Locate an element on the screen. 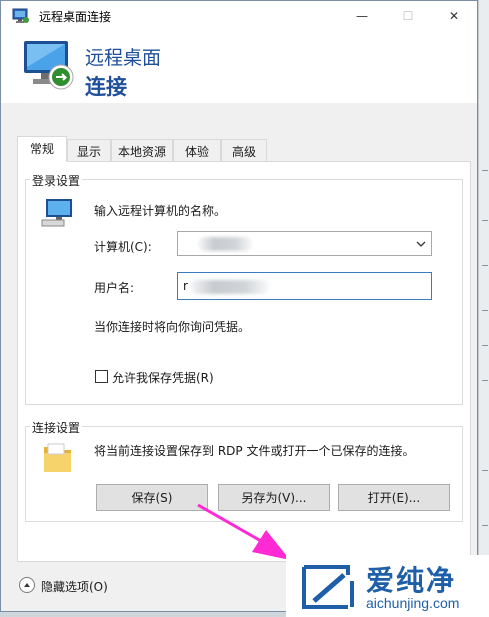  username-value: r is located at coordinates (185, 286).